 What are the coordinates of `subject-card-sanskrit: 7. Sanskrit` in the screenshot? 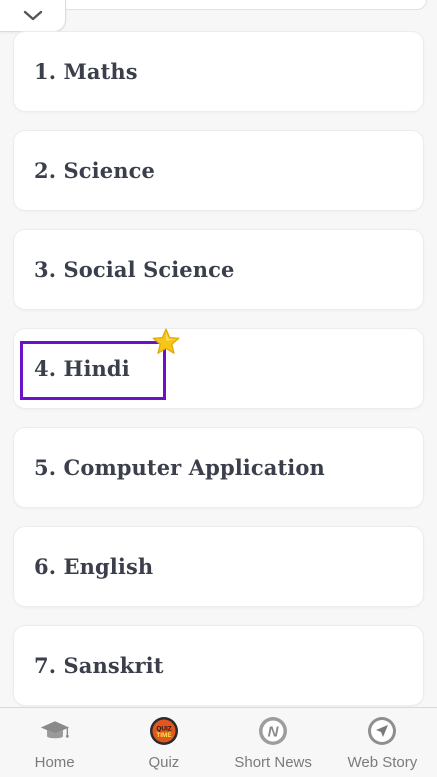 It's located at (218, 665).